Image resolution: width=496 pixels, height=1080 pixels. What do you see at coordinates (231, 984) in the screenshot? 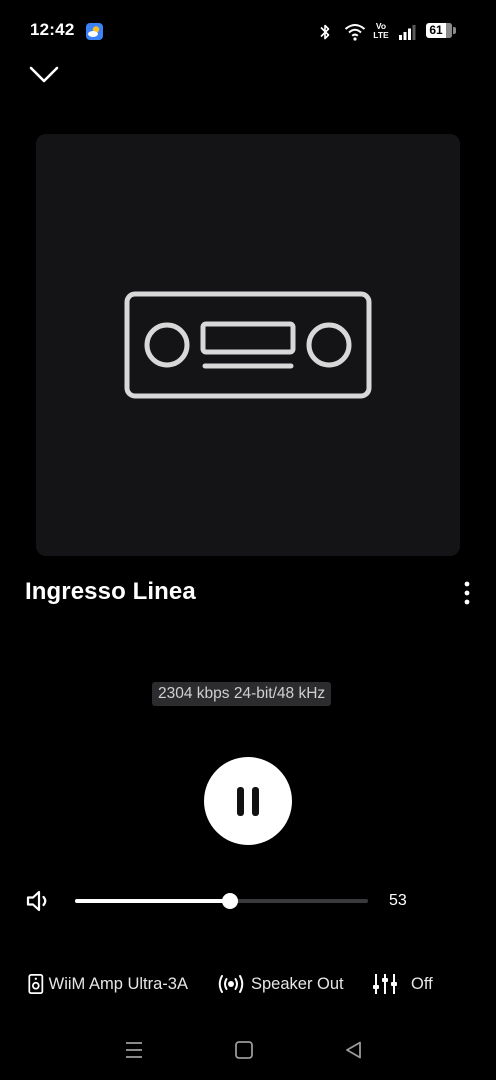
I see `broadcast-icon` at bounding box center [231, 984].